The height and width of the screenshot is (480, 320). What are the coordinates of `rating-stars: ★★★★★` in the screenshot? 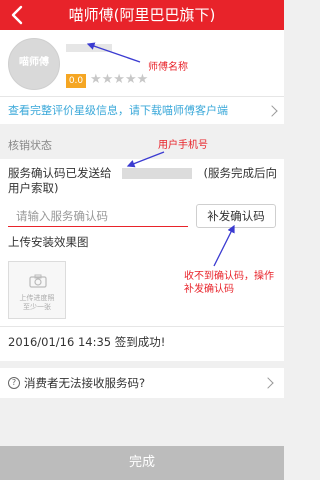 It's located at (119, 79).